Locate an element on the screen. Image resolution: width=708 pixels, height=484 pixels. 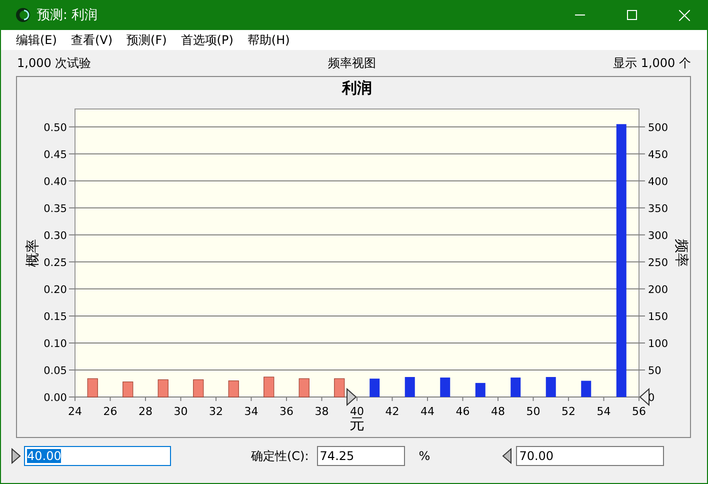
y-tick-label: 0.20 is located at coordinates (55, 290).